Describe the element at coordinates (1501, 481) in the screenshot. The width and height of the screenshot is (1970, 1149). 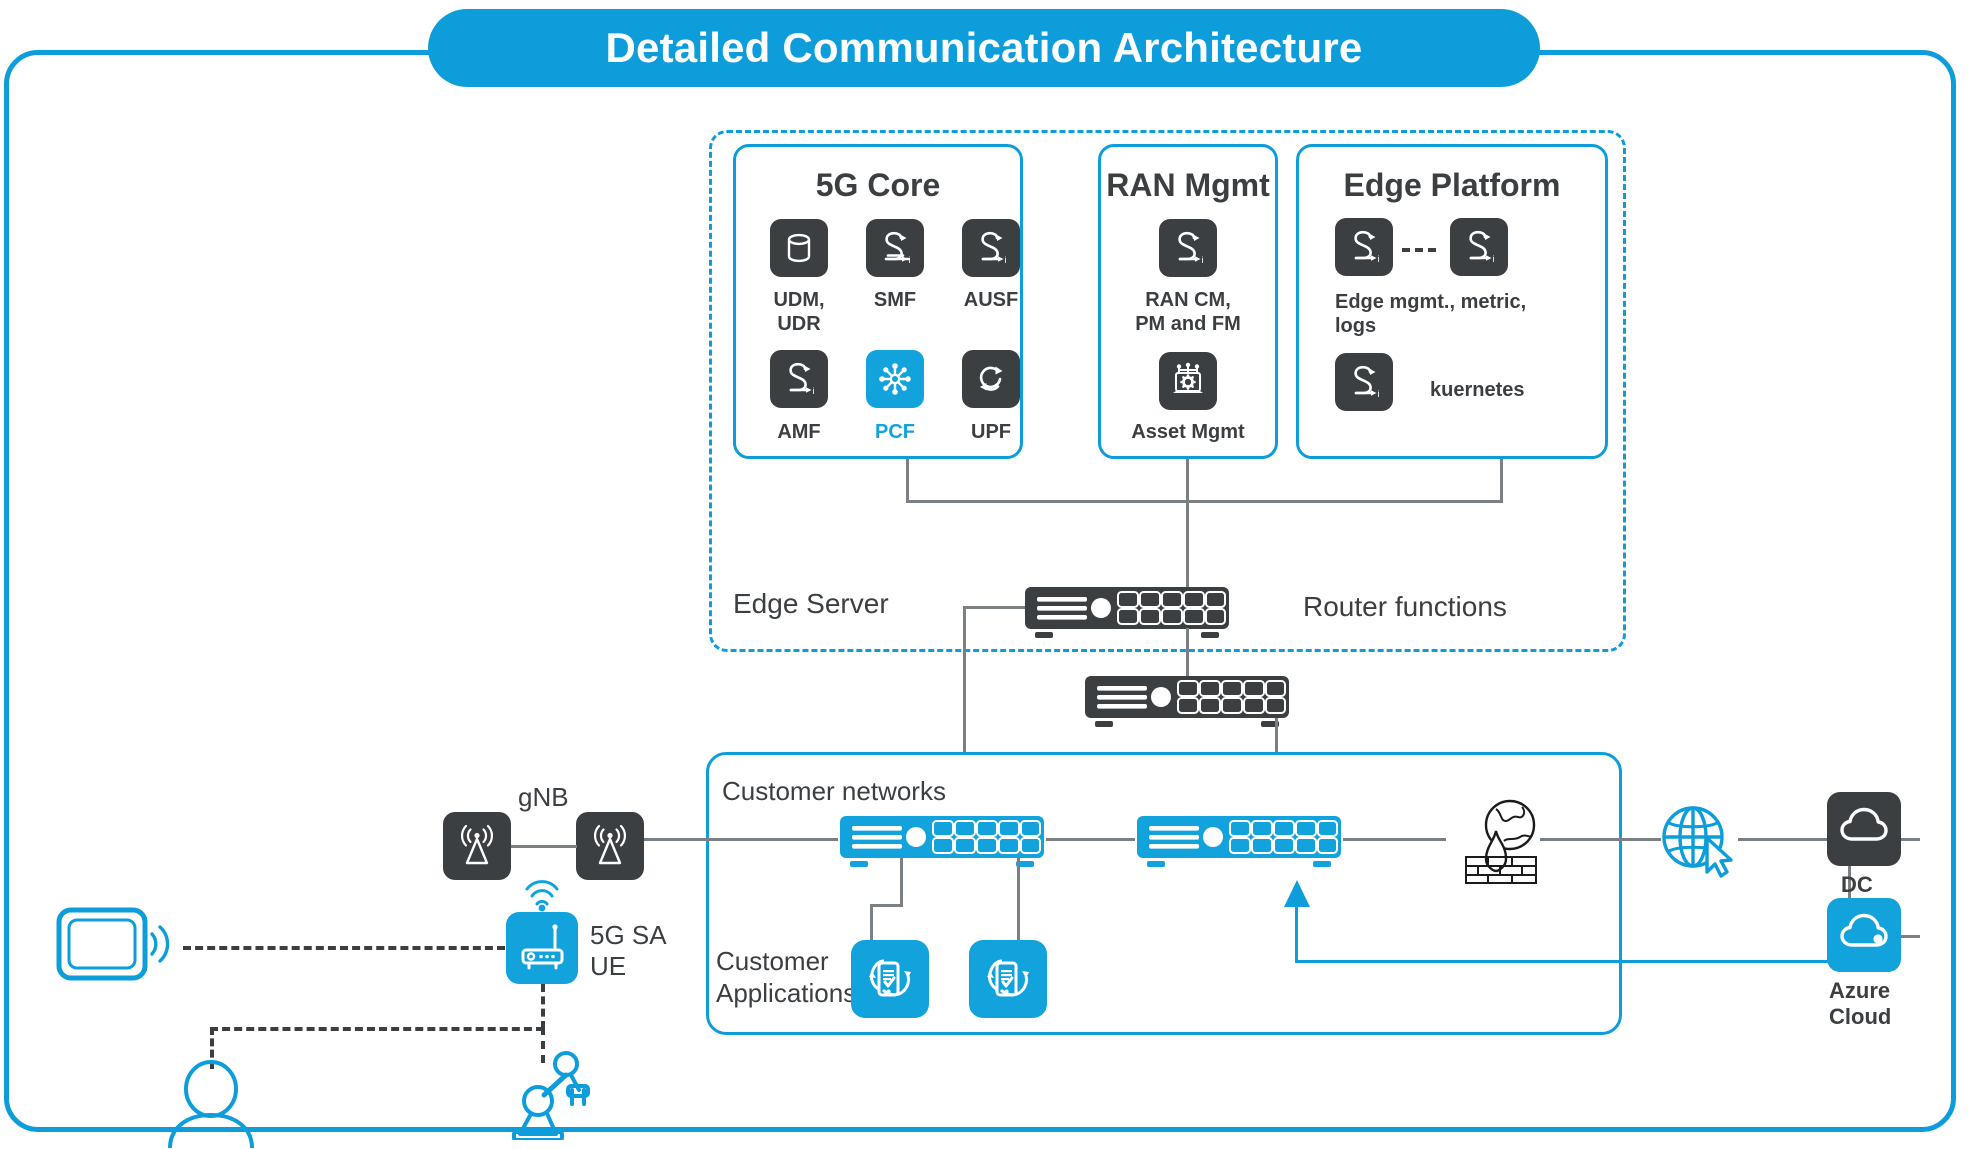
I see `connector-edgeplat-down` at that location.